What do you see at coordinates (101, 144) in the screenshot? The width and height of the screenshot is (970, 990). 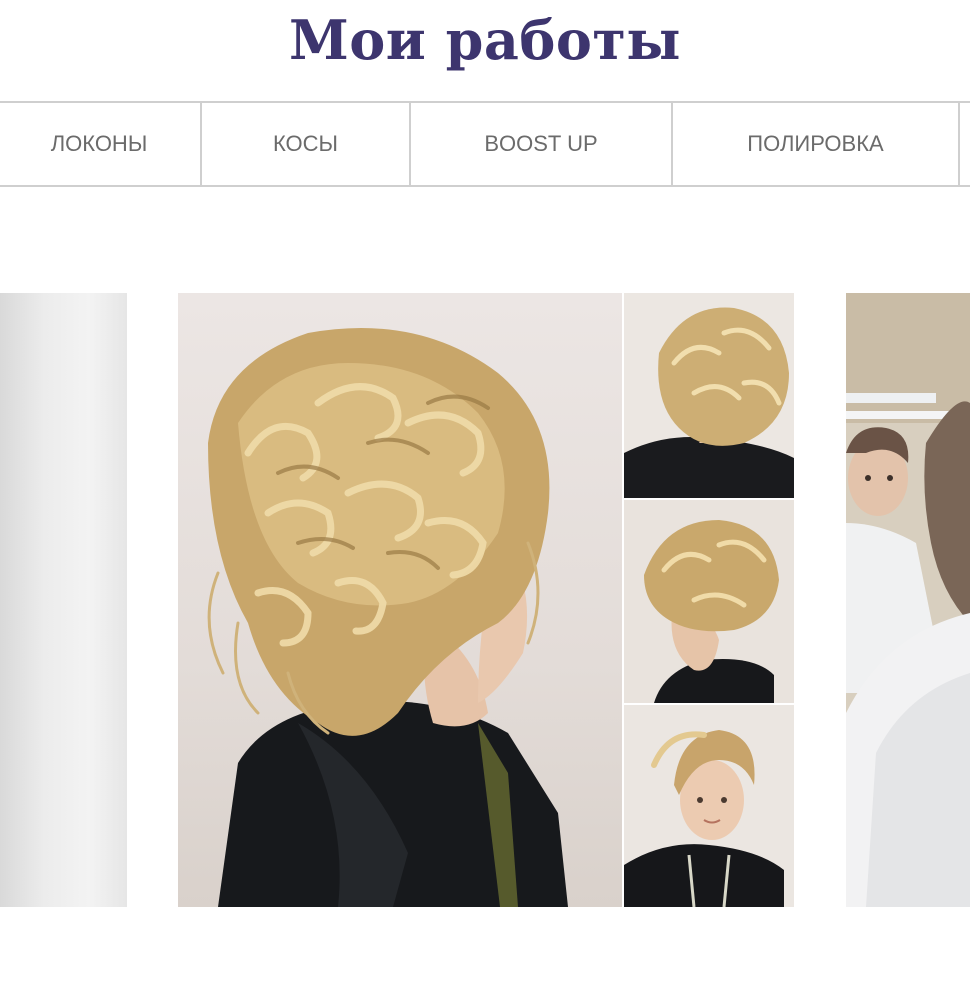 I see `tab-curls: ЛОКОНЫ` at bounding box center [101, 144].